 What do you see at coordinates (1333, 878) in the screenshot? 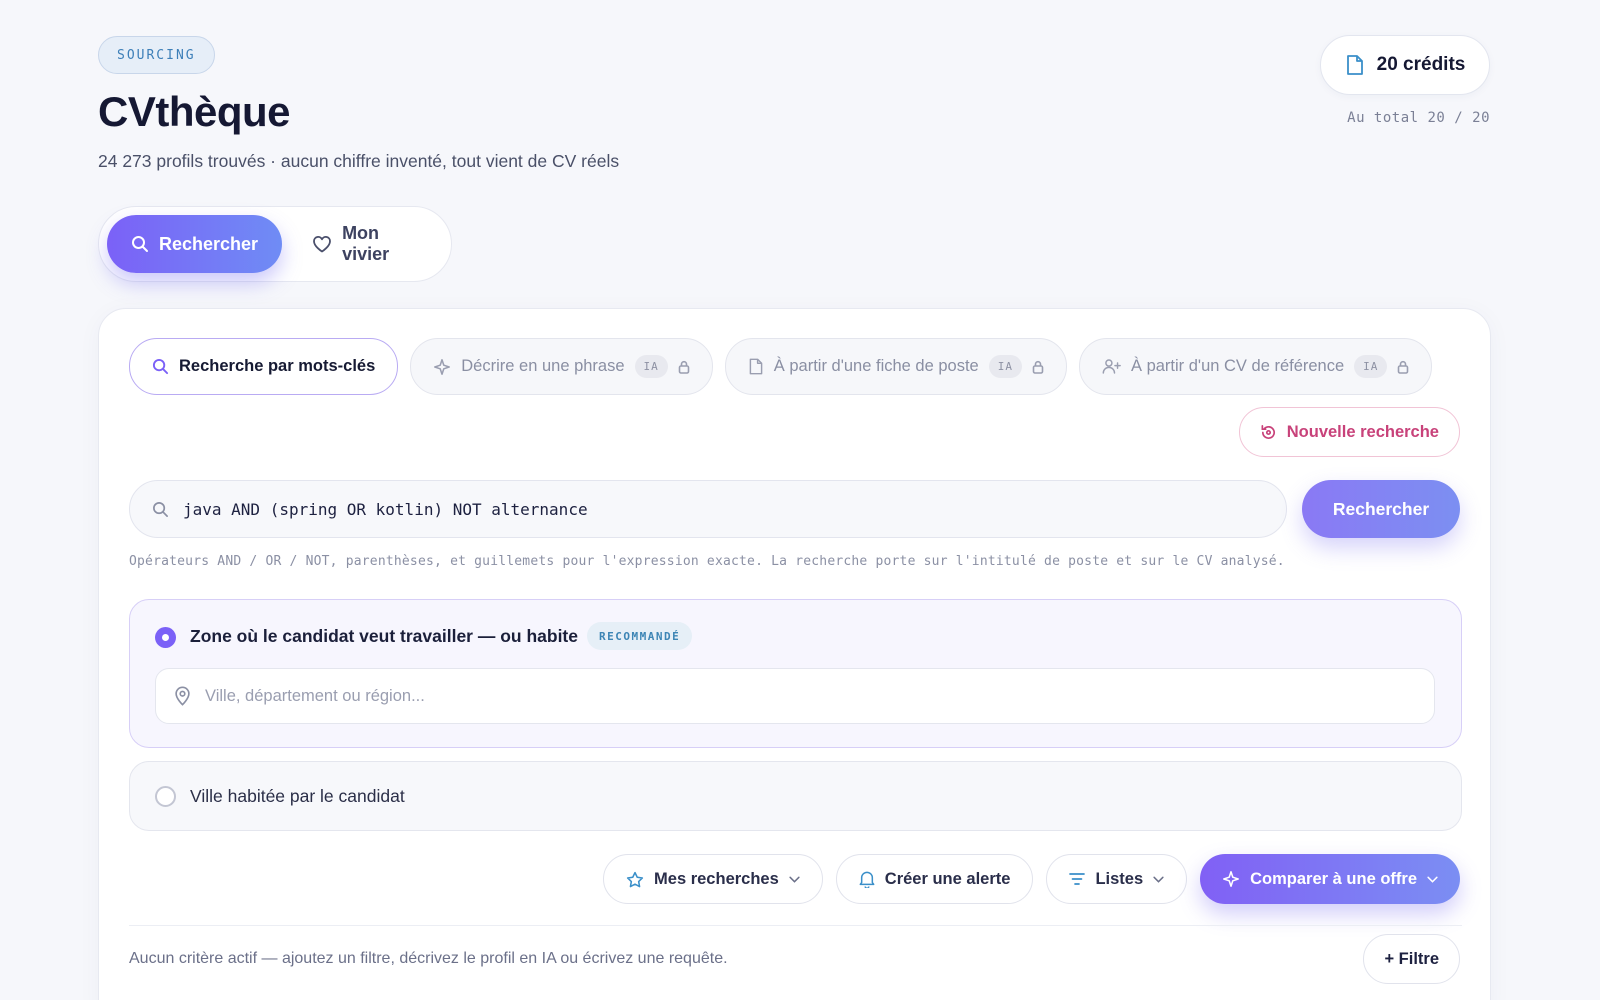
I see `compare-offer-label: Comparer à une offre` at bounding box center [1333, 878].